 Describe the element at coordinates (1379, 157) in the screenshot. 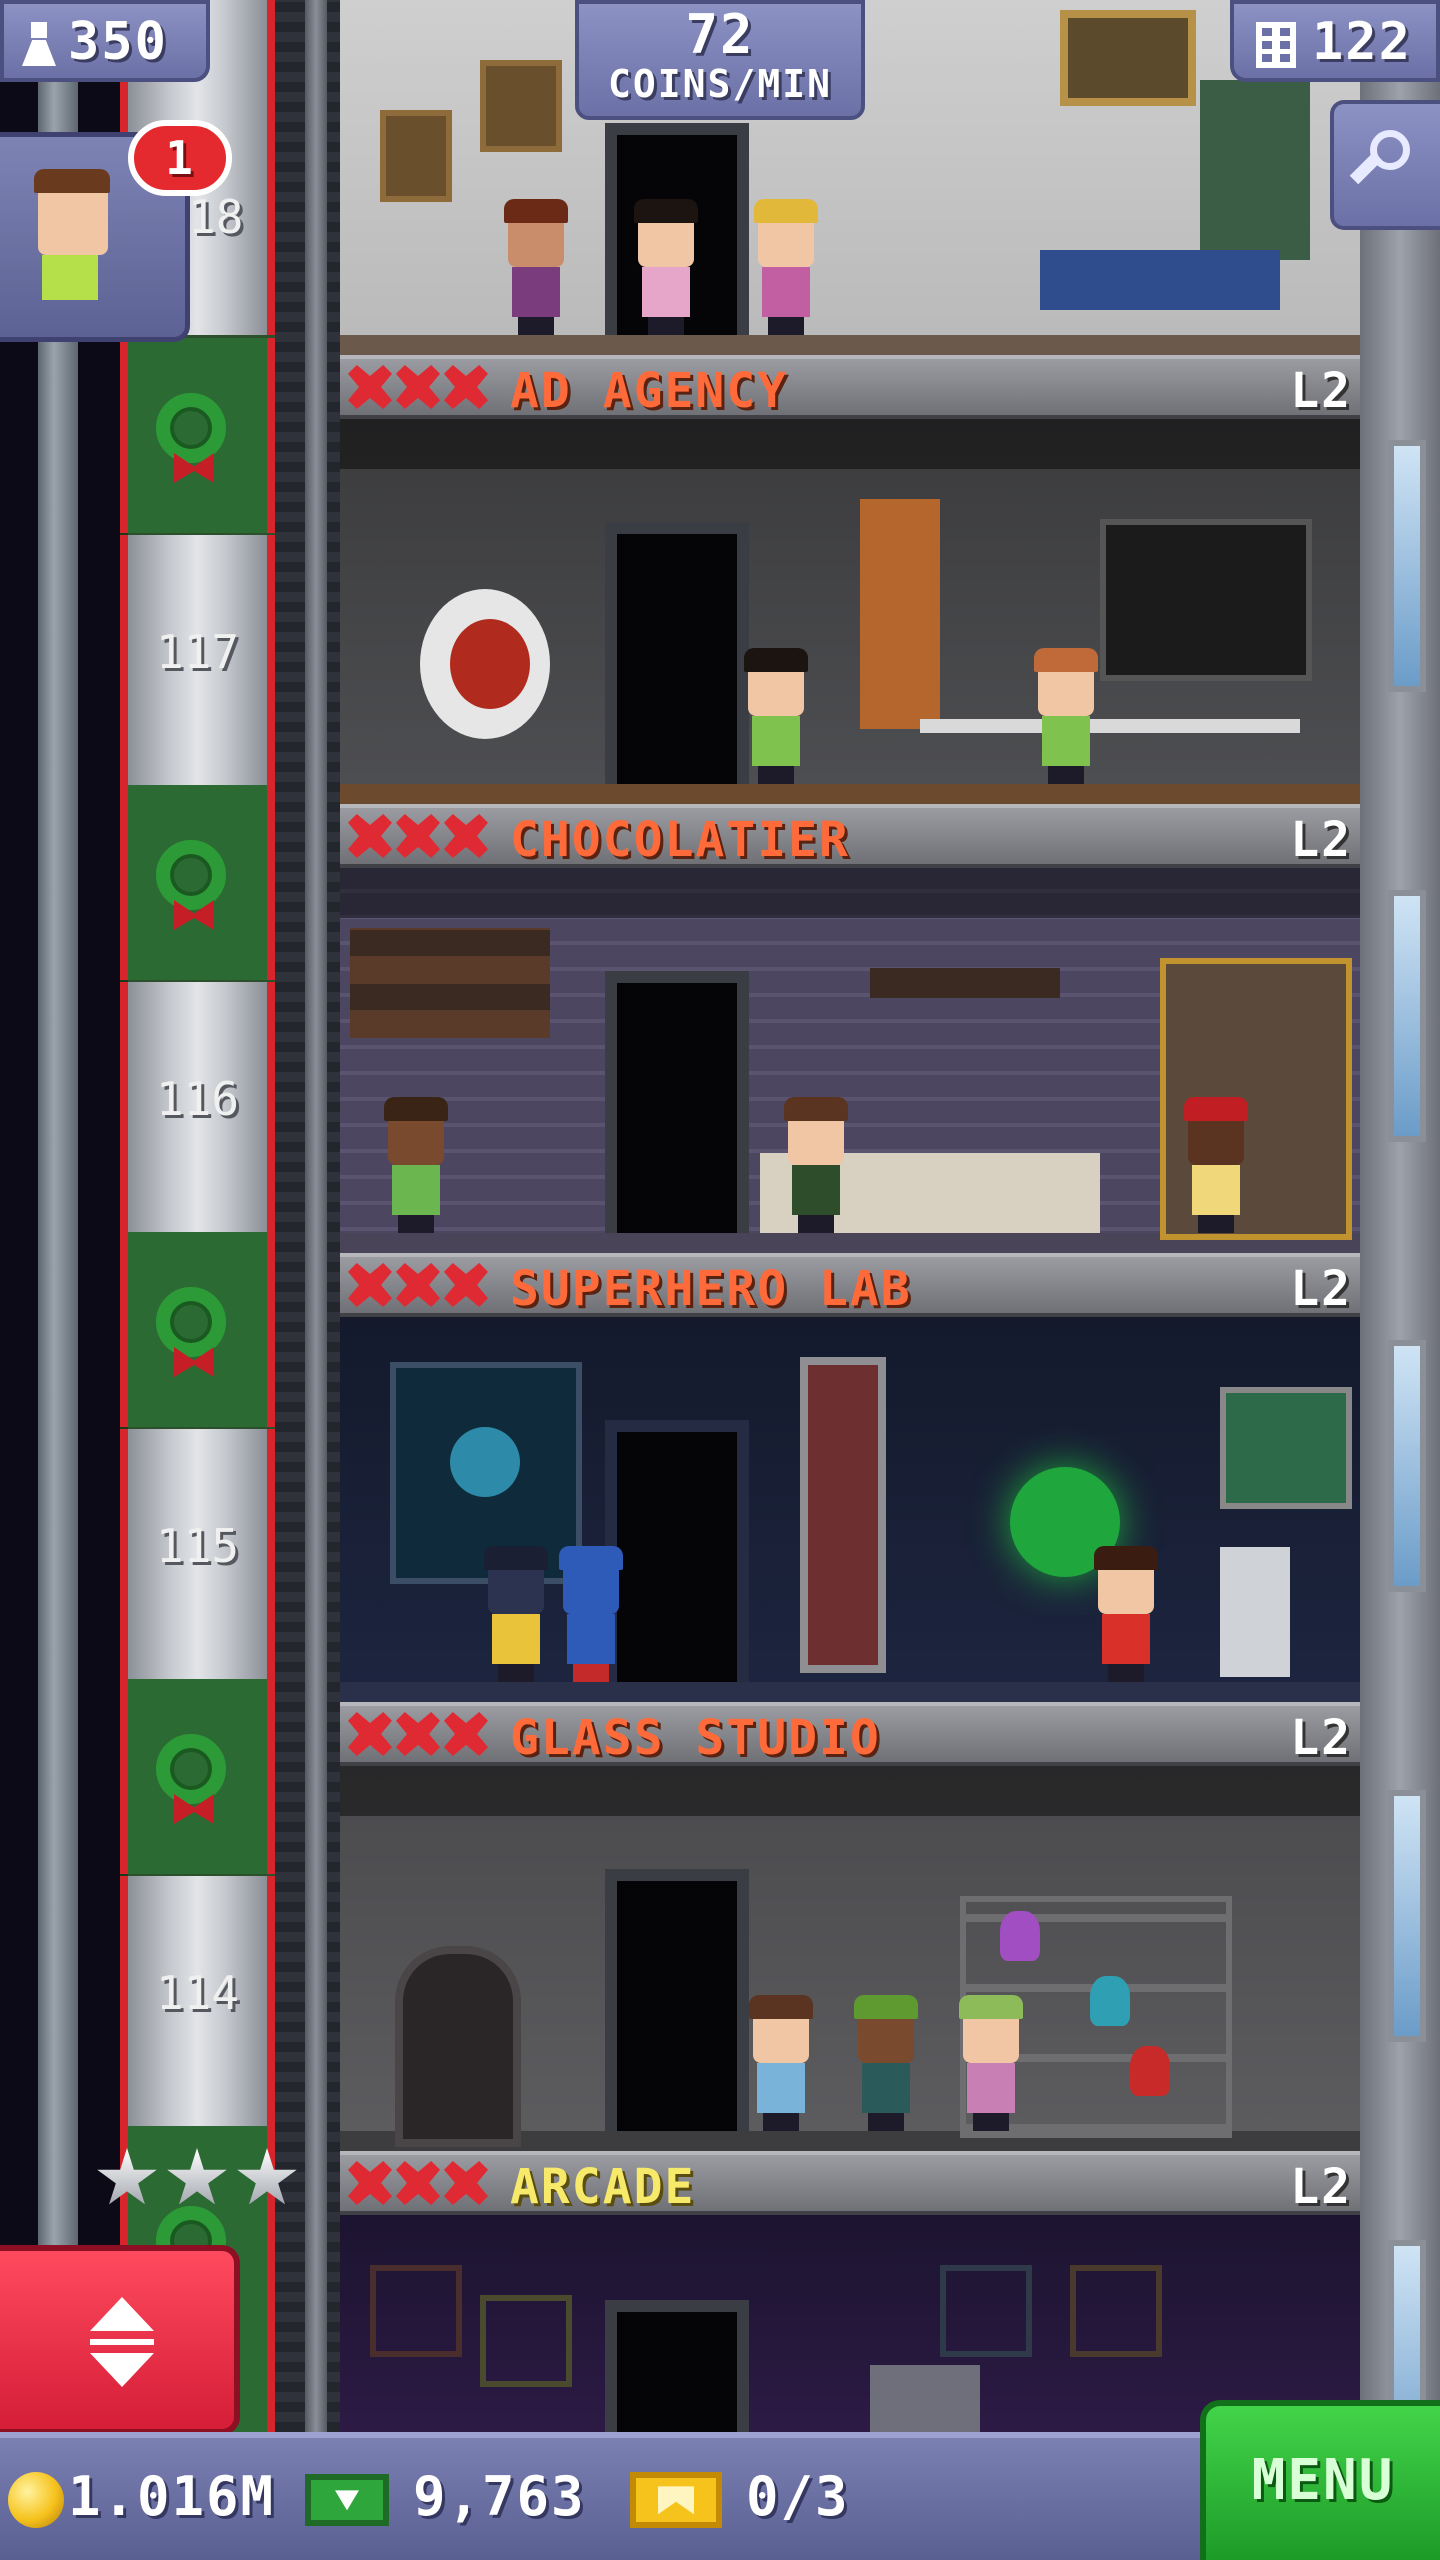

I see `search-icon` at that location.